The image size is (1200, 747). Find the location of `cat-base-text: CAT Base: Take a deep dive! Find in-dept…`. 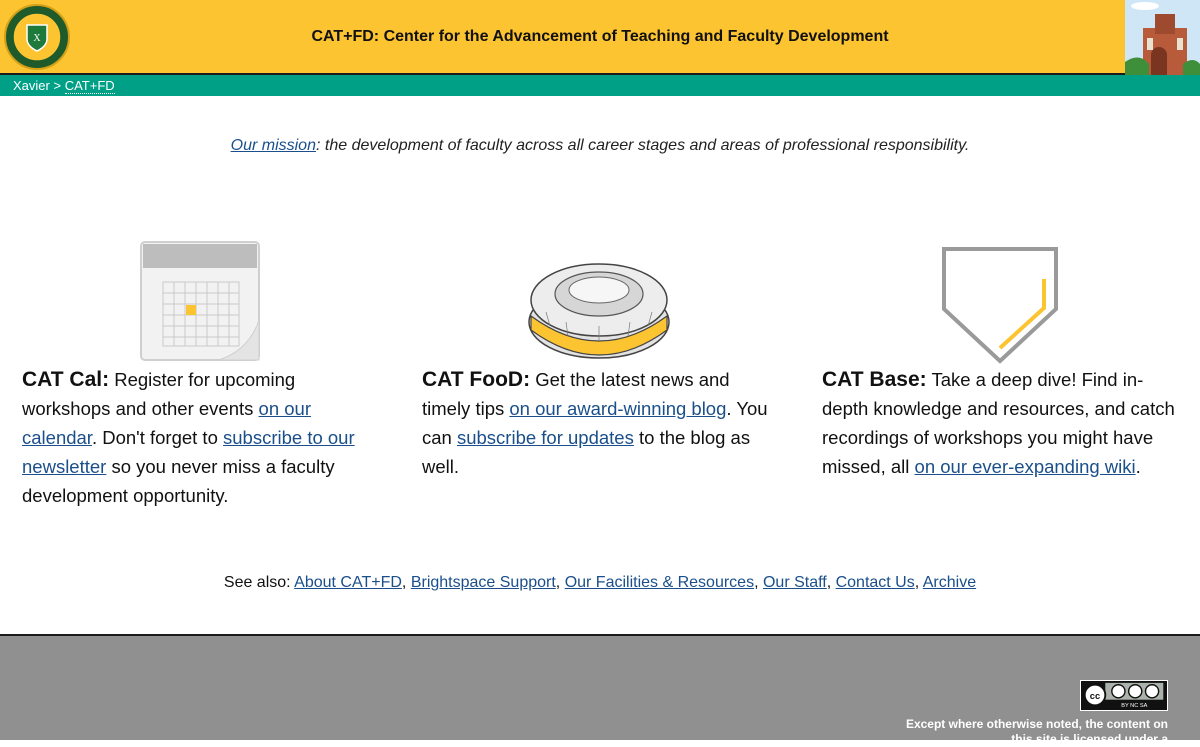

cat-base-text: CAT Base: Take a deep dive! Find in-dept… is located at coordinates (1002, 423).